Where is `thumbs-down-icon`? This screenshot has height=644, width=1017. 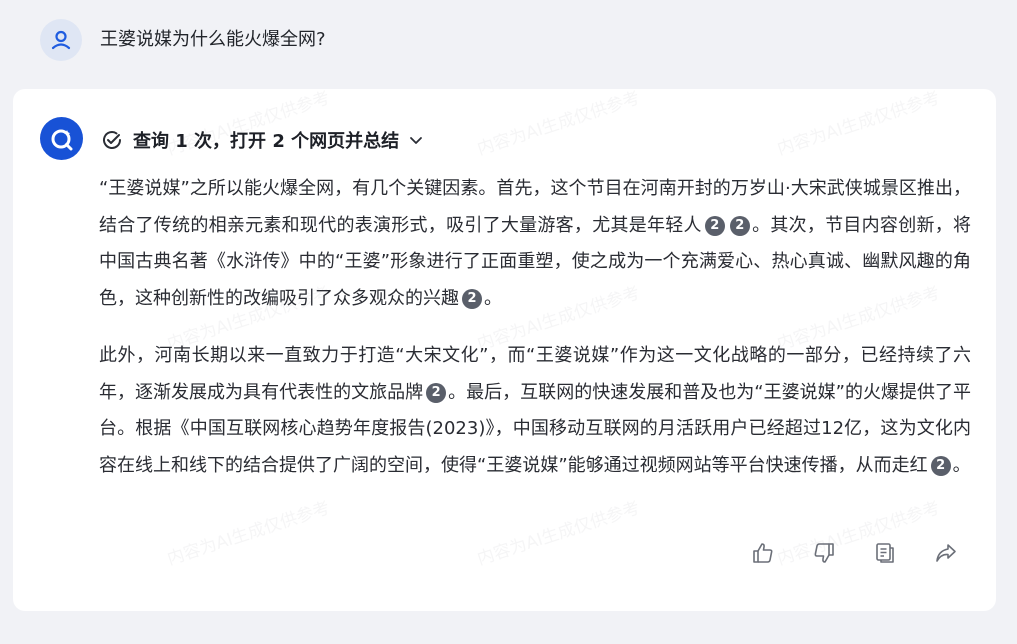 thumbs-down-icon is located at coordinates (824, 555).